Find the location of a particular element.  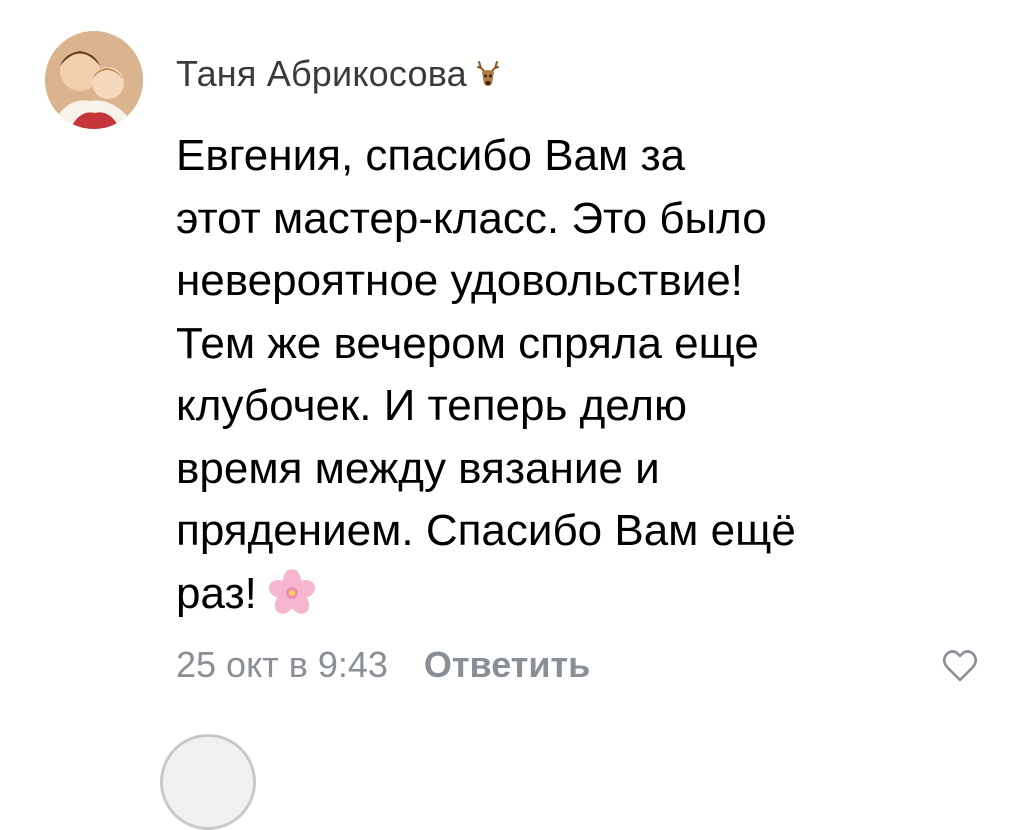

reply-button: Ответить is located at coordinates (507, 665).